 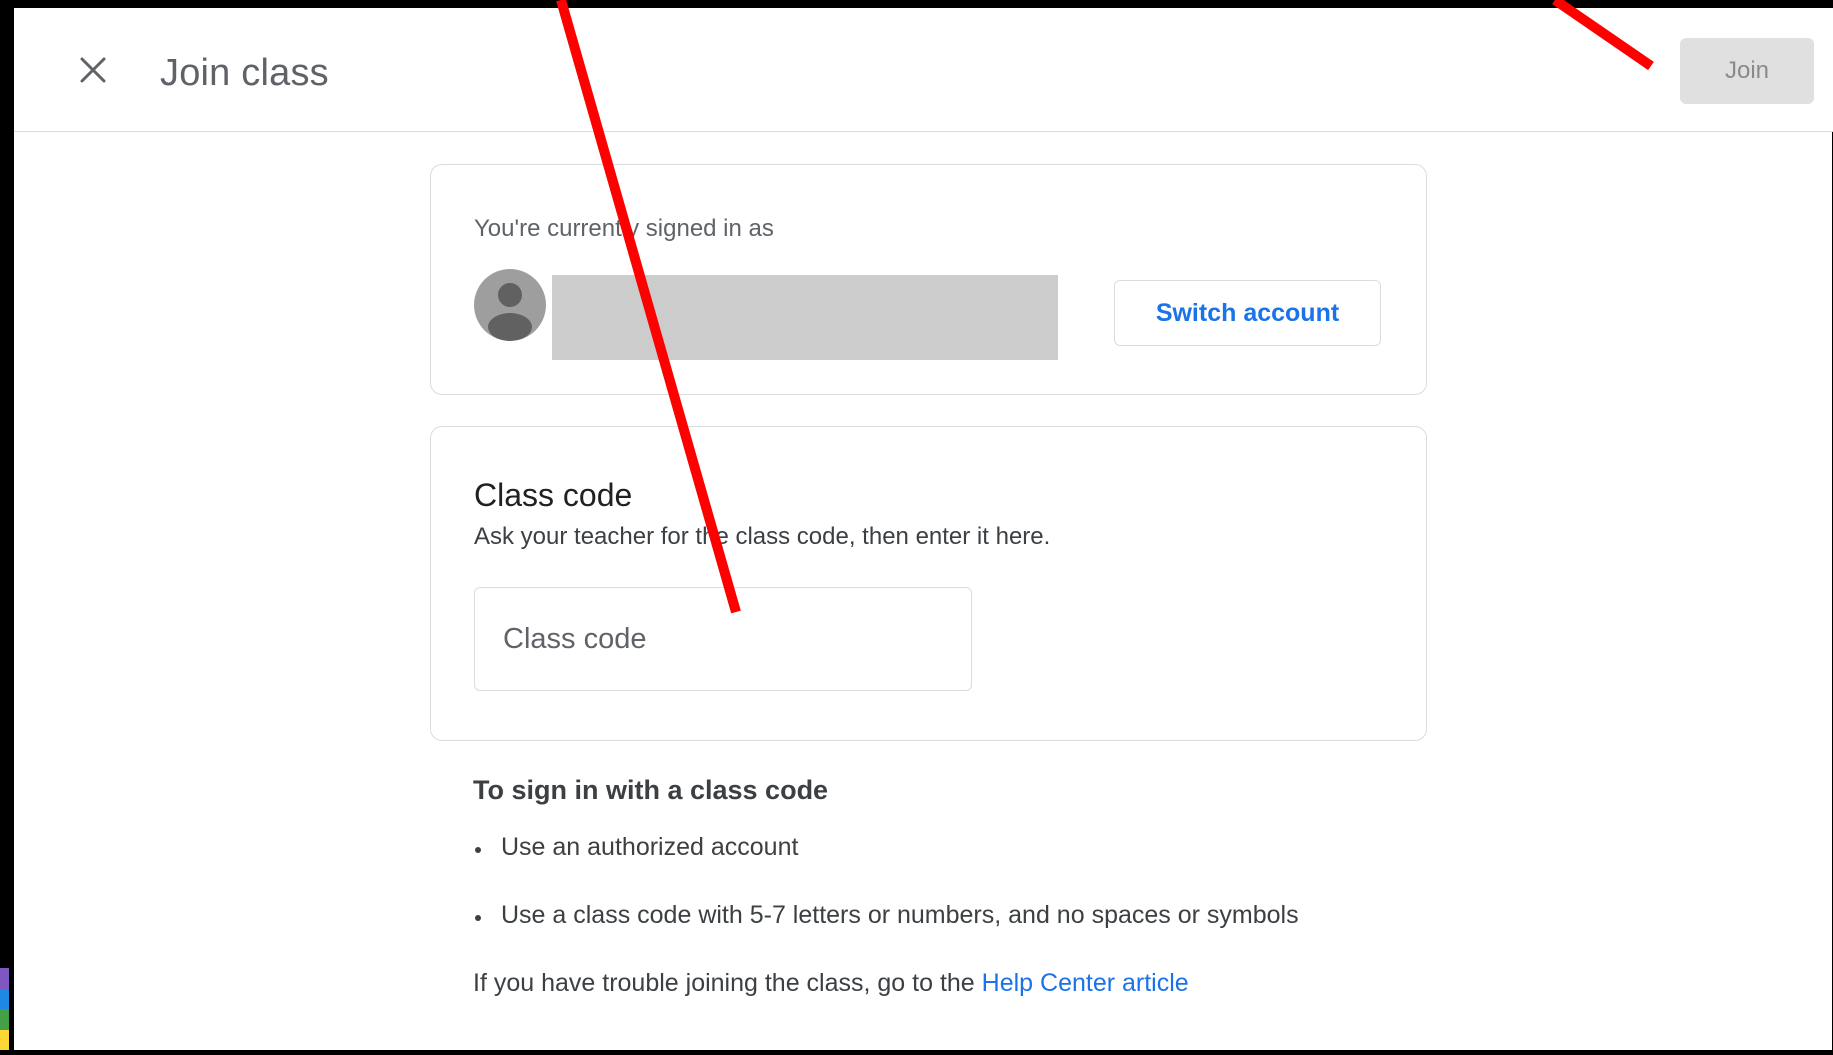 I want to click on avatar, so click(x=510, y=305).